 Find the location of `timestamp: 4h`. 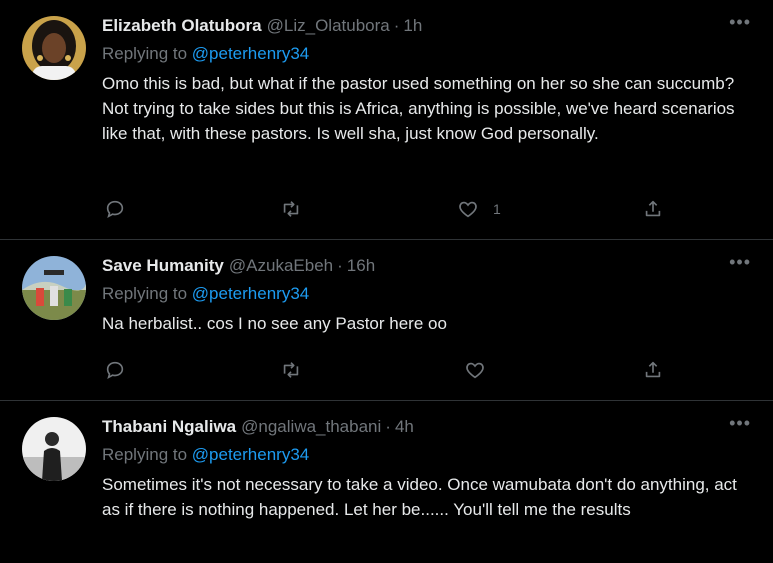

timestamp: 4h is located at coordinates (404, 427).